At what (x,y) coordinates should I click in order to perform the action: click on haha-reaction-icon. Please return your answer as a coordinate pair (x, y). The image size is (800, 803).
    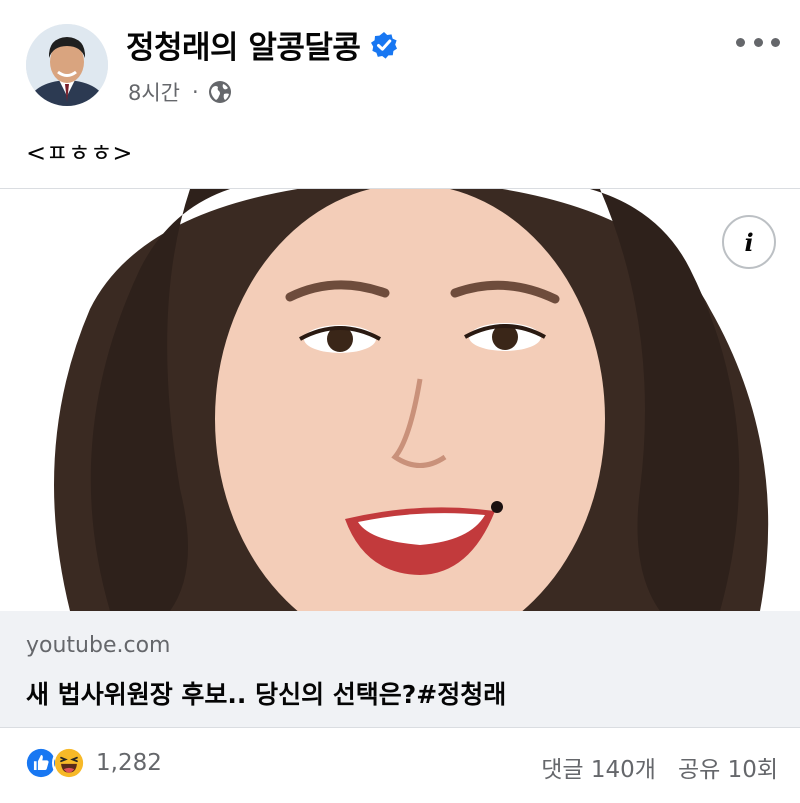
    Looking at the image, I should click on (69, 763).